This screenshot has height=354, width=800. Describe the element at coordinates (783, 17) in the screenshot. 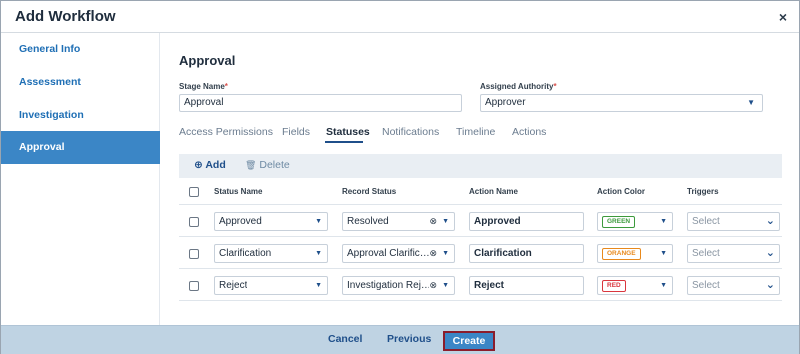

I see `close-icon: ×` at that location.